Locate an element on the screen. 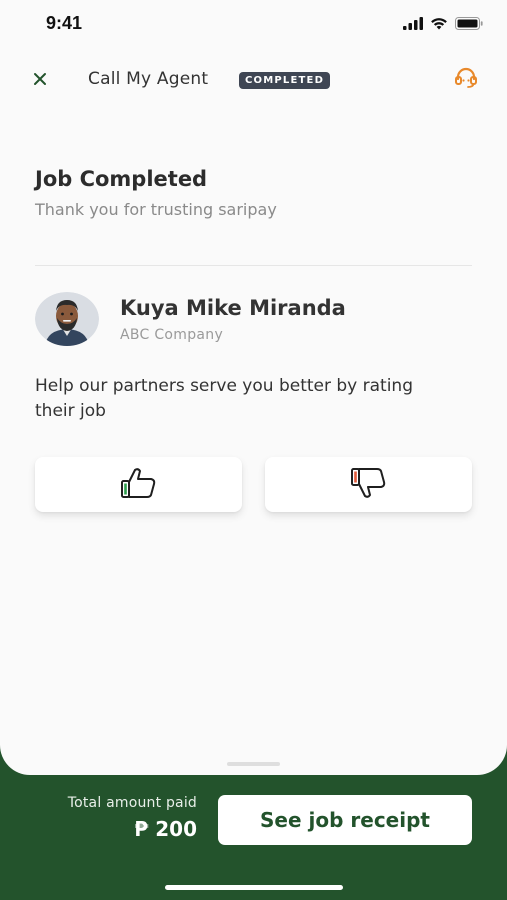 This screenshot has width=507, height=900. status-bar: 9:41 is located at coordinates (253, 24).